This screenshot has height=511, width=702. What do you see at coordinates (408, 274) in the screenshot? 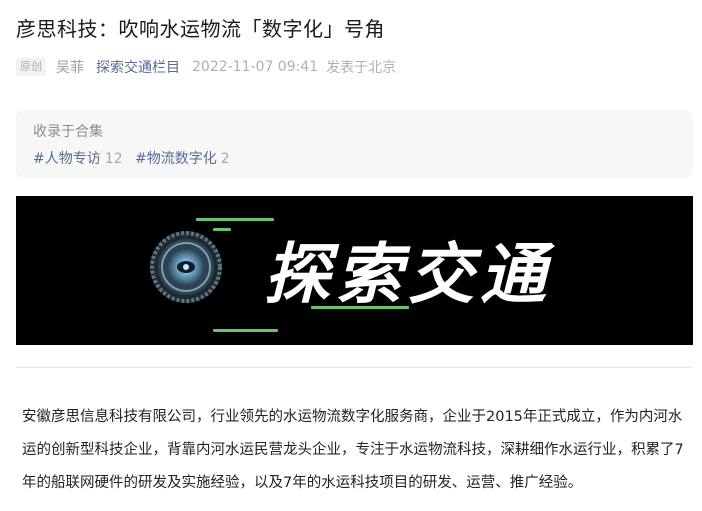
I see `banner-title: 探索交通` at bounding box center [408, 274].